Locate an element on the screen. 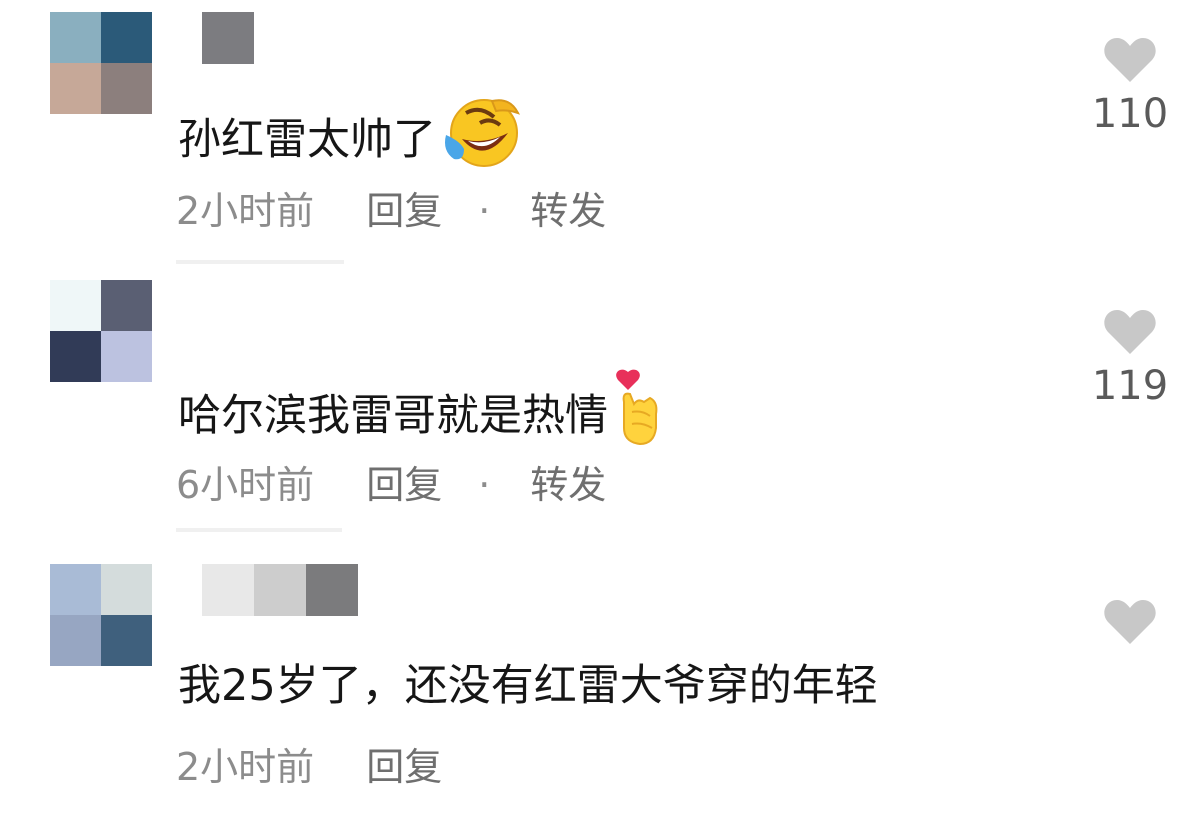 The image size is (1200, 818). like-count: 119 is located at coordinates (1130, 386).